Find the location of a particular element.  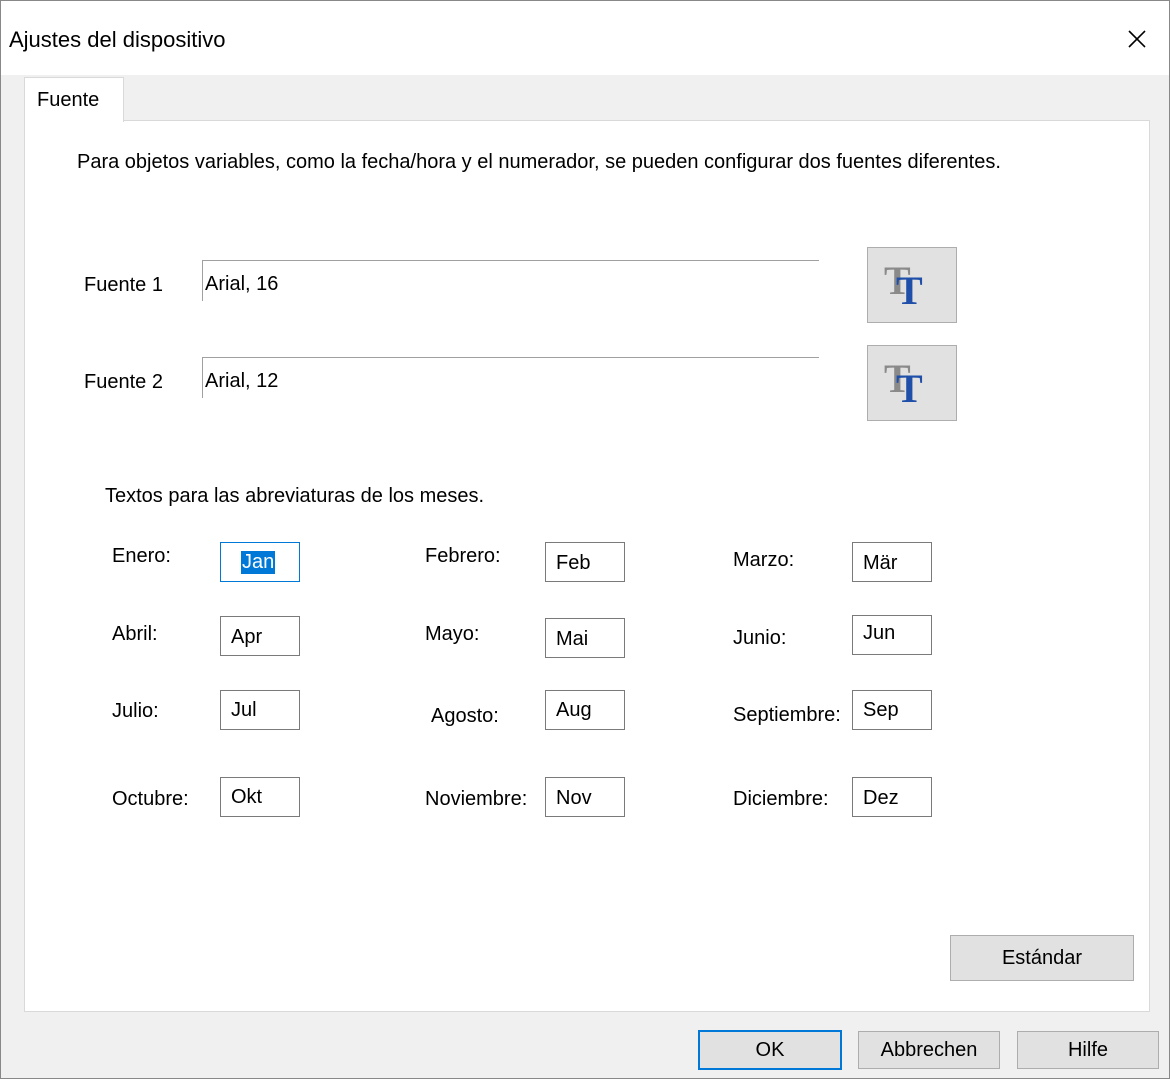

font-2-select-button: T T is located at coordinates (912, 383).